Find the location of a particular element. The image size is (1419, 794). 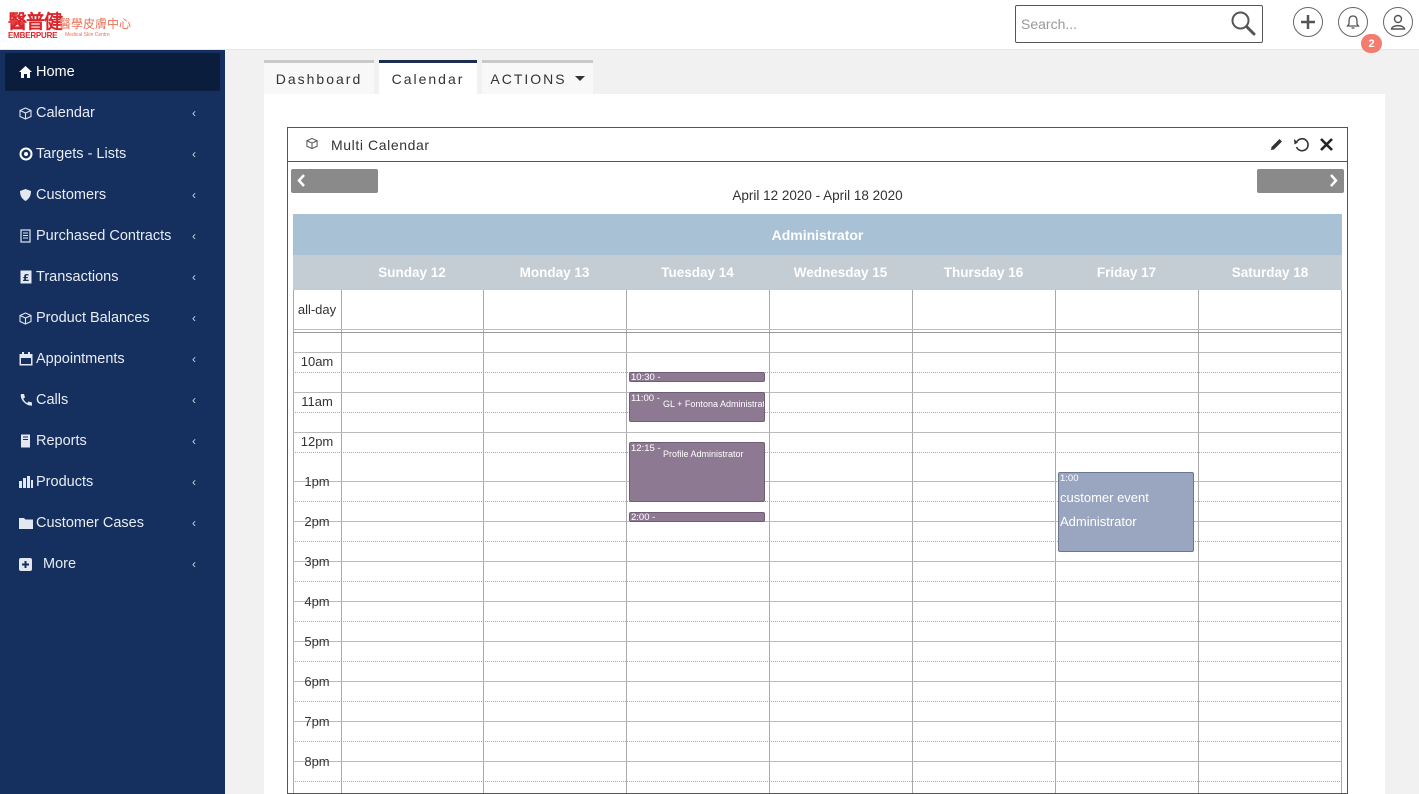

calendar-icon is located at coordinates (25, 359).